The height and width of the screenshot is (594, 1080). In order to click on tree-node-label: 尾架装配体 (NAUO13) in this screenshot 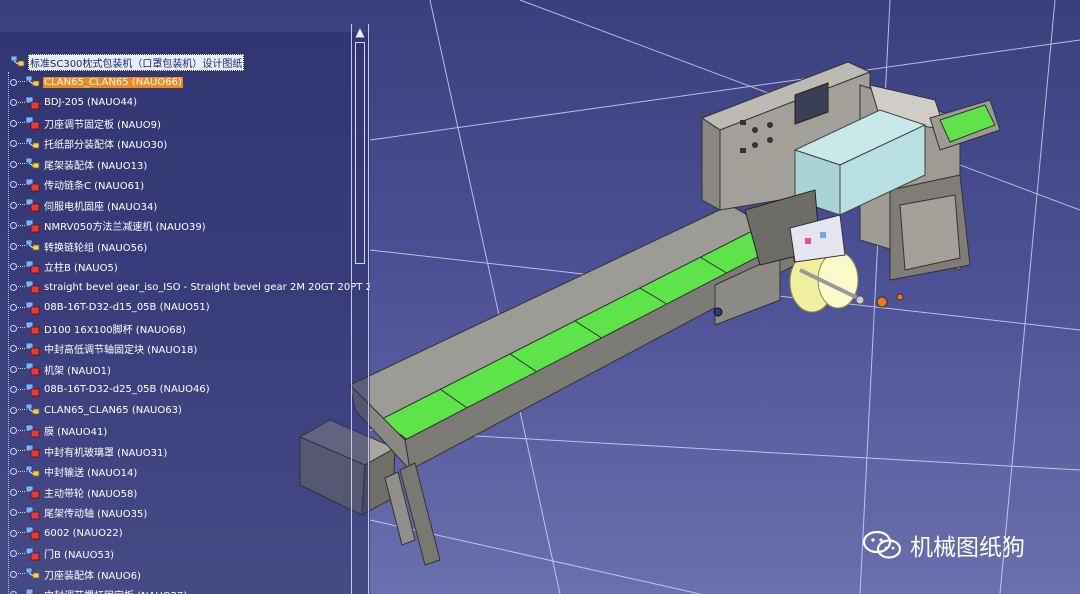, I will do `click(95, 164)`.